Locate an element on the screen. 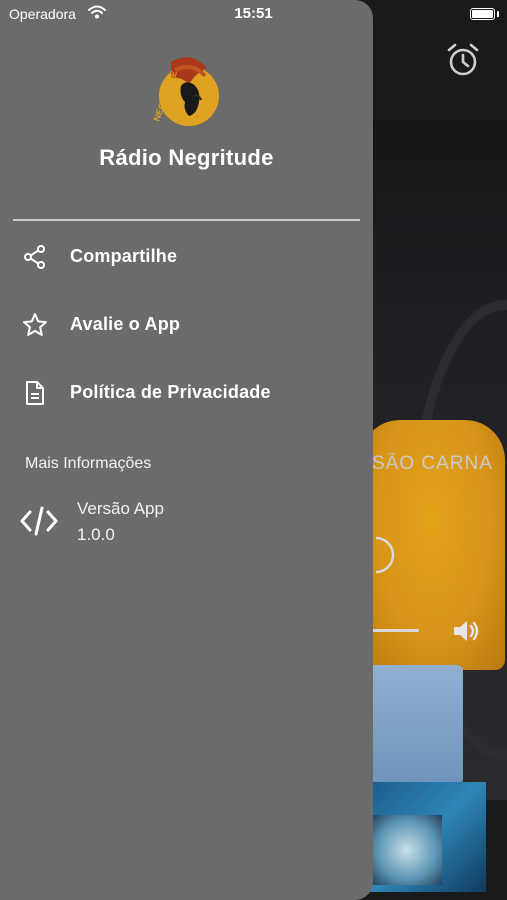 This screenshot has height=900, width=507. document-icon is located at coordinates (35, 393).